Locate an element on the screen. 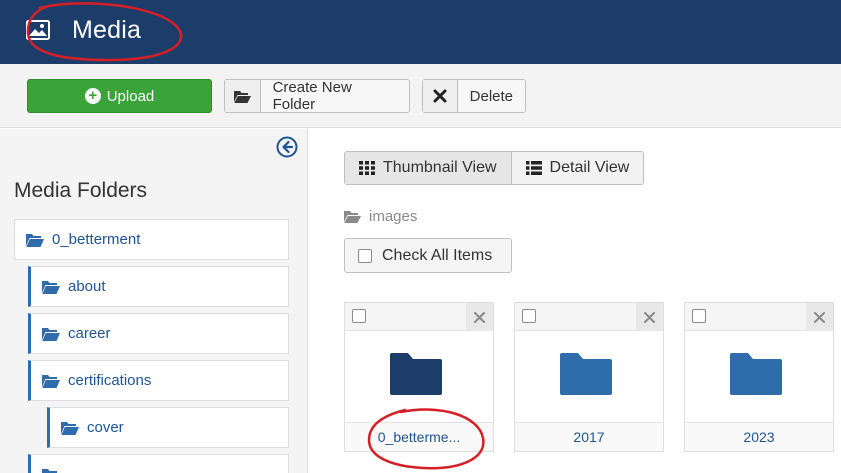  sidebar-item-label: 0_betterment is located at coordinates (96, 239).